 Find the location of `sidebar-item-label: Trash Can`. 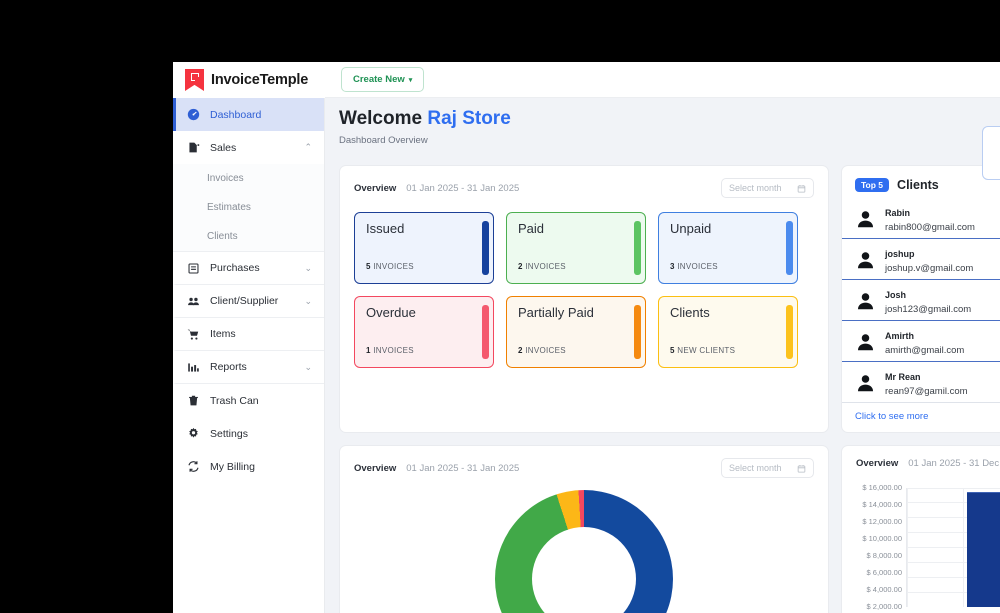

sidebar-item-label: Trash Can is located at coordinates (234, 400).